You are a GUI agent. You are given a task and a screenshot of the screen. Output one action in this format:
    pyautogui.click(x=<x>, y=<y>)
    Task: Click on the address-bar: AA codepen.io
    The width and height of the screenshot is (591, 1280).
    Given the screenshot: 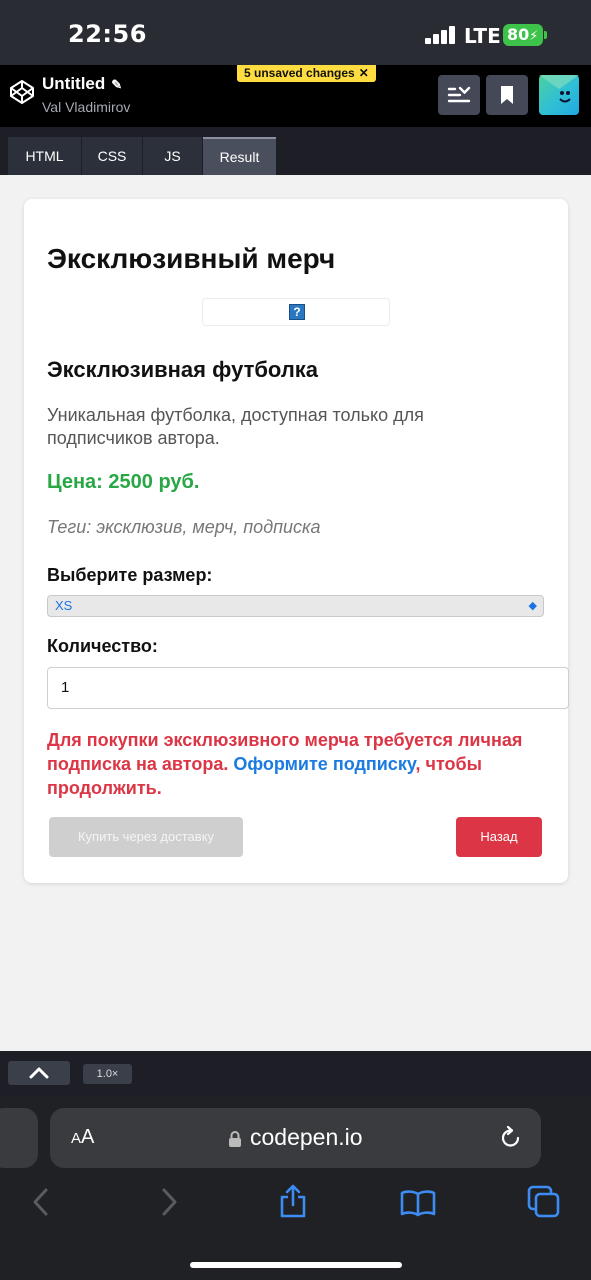 What is the action you would take?
    pyautogui.click(x=295, y=1138)
    